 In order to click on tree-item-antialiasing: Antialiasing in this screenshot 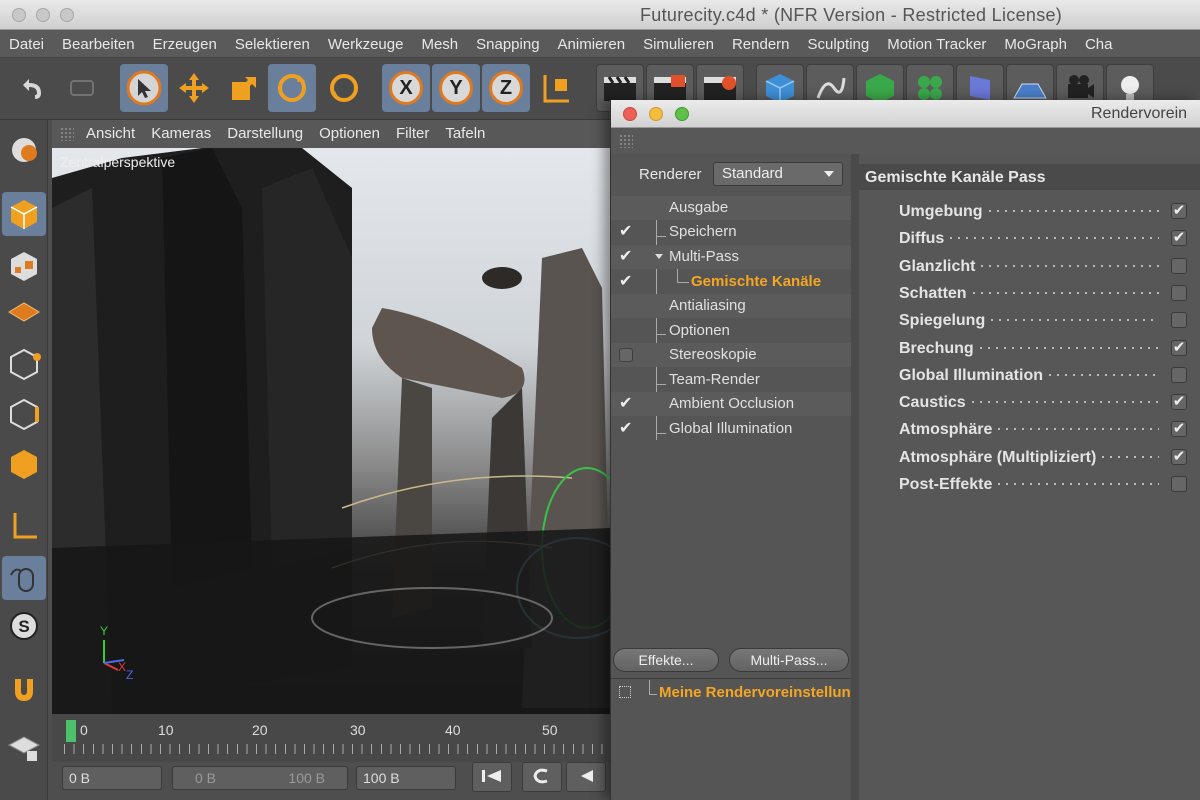, I will do `click(731, 306)`.